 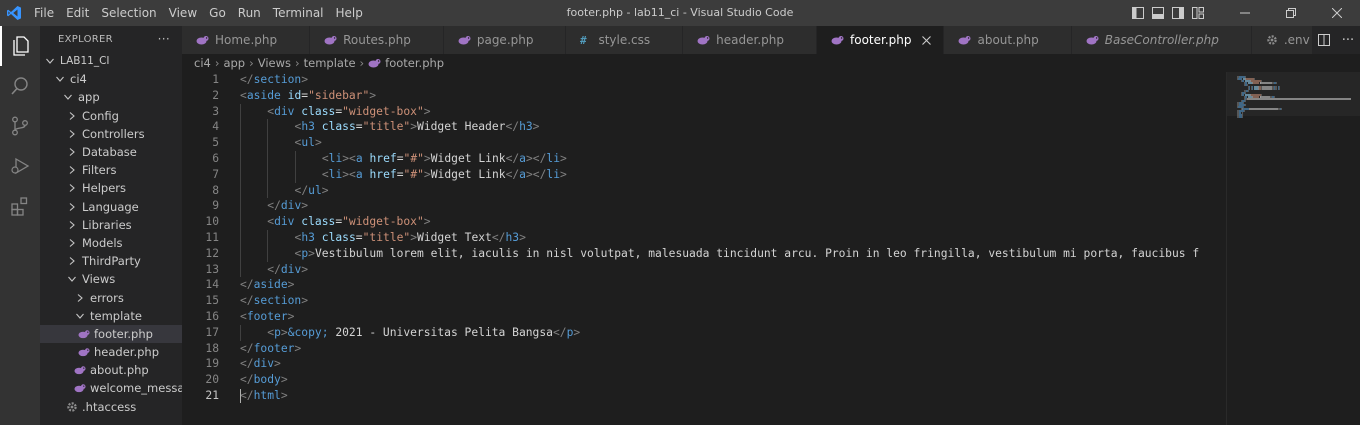 What do you see at coordinates (383, 174) in the screenshot?
I see `code-token: href` at bounding box center [383, 174].